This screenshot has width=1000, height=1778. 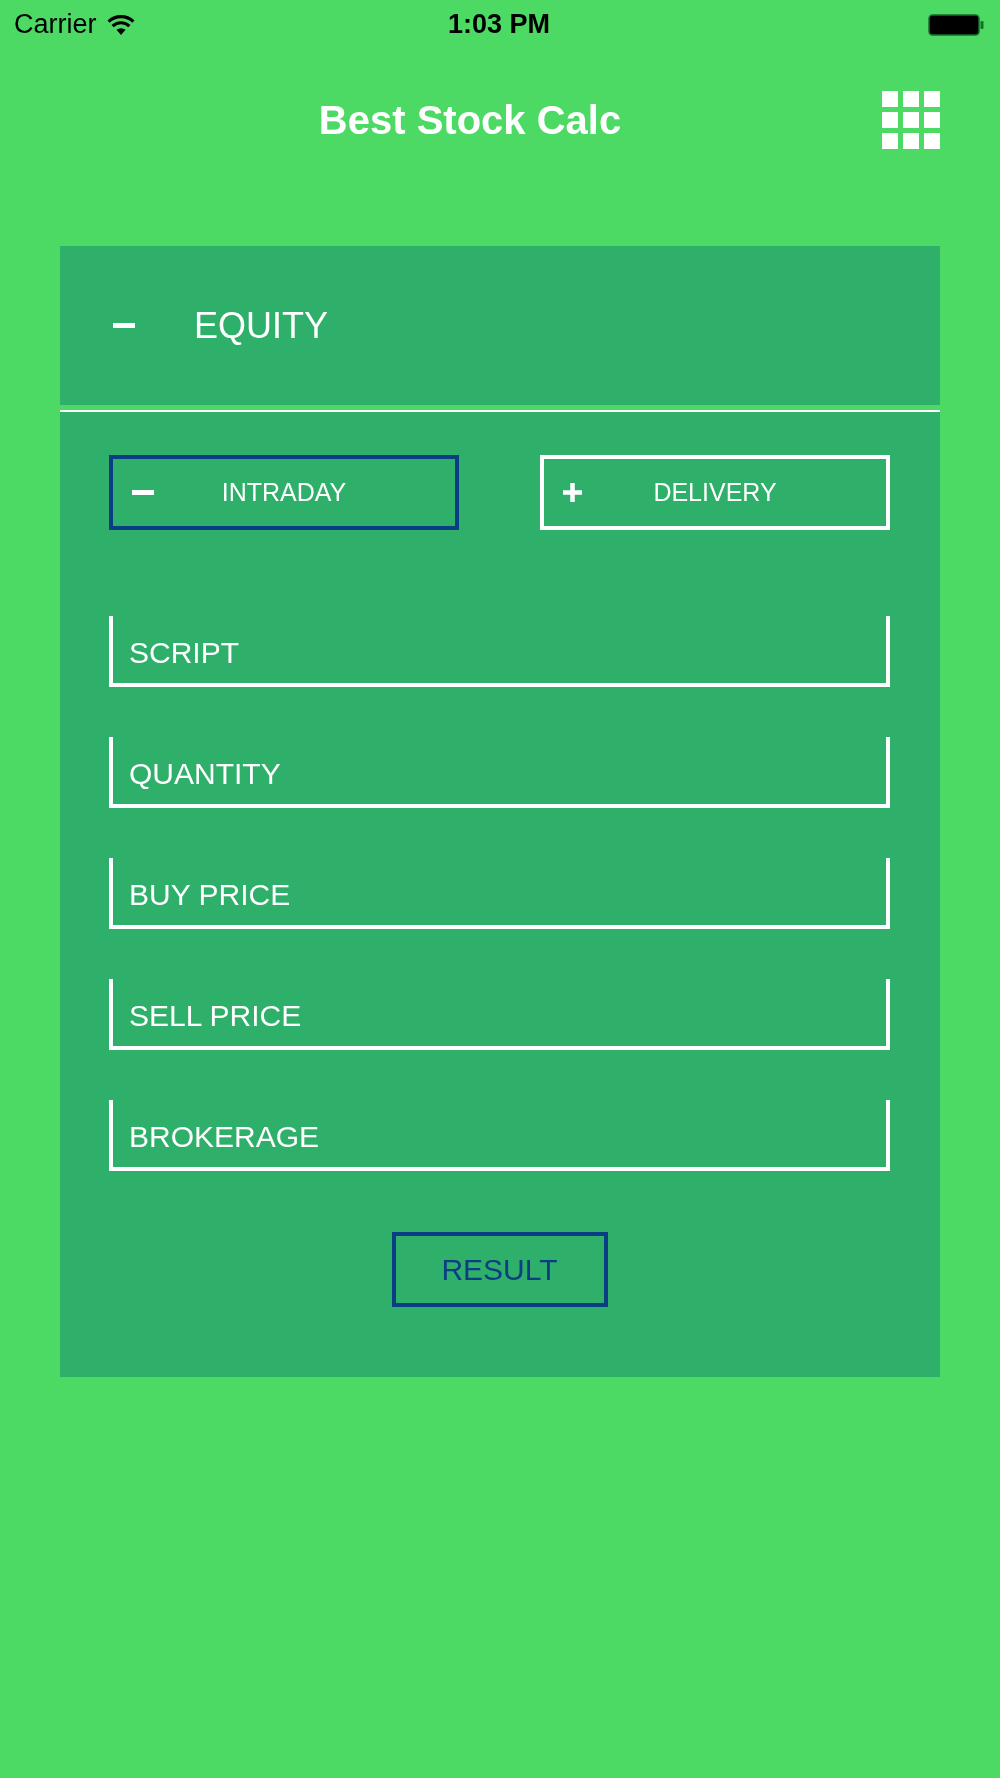 I want to click on app-title: Best Stock Calc, so click(x=470, y=120).